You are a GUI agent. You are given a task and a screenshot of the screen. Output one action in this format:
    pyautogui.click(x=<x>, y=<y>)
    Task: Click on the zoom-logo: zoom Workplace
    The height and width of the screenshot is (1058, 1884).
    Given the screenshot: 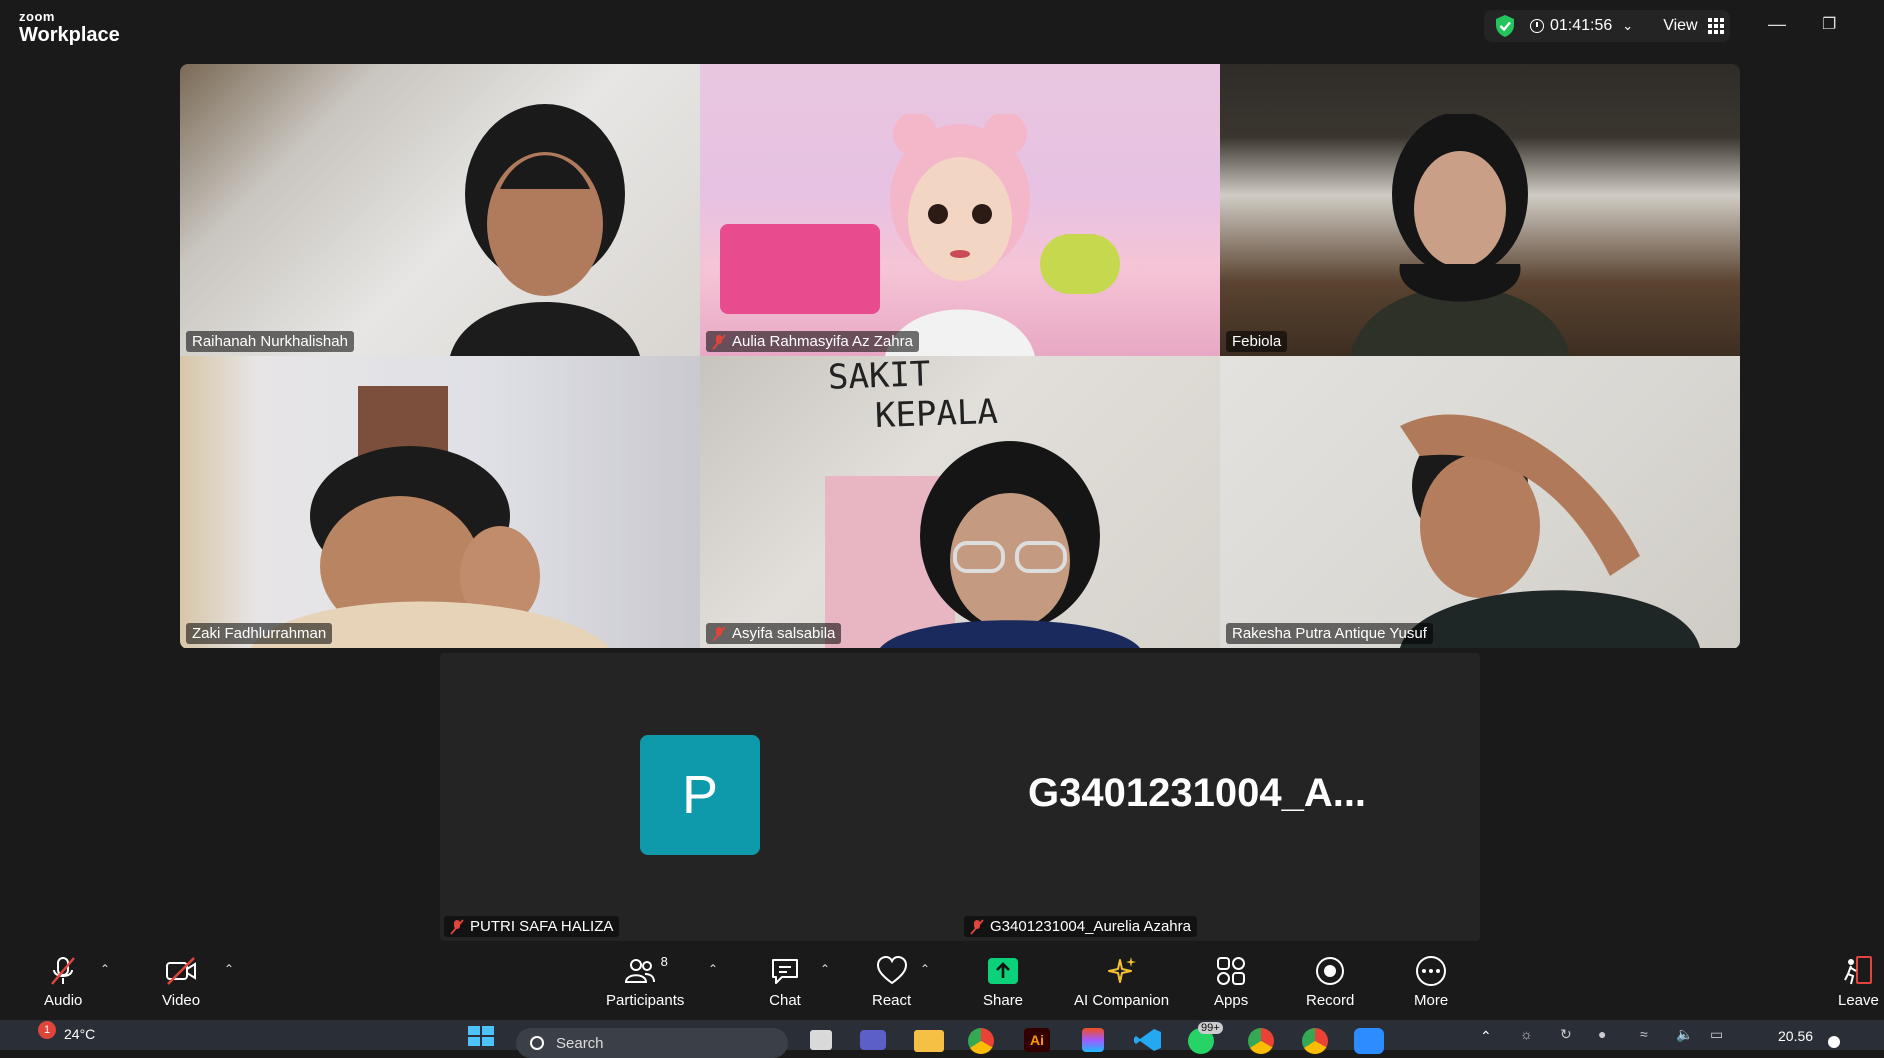 What is the action you would take?
    pyautogui.click(x=69, y=28)
    